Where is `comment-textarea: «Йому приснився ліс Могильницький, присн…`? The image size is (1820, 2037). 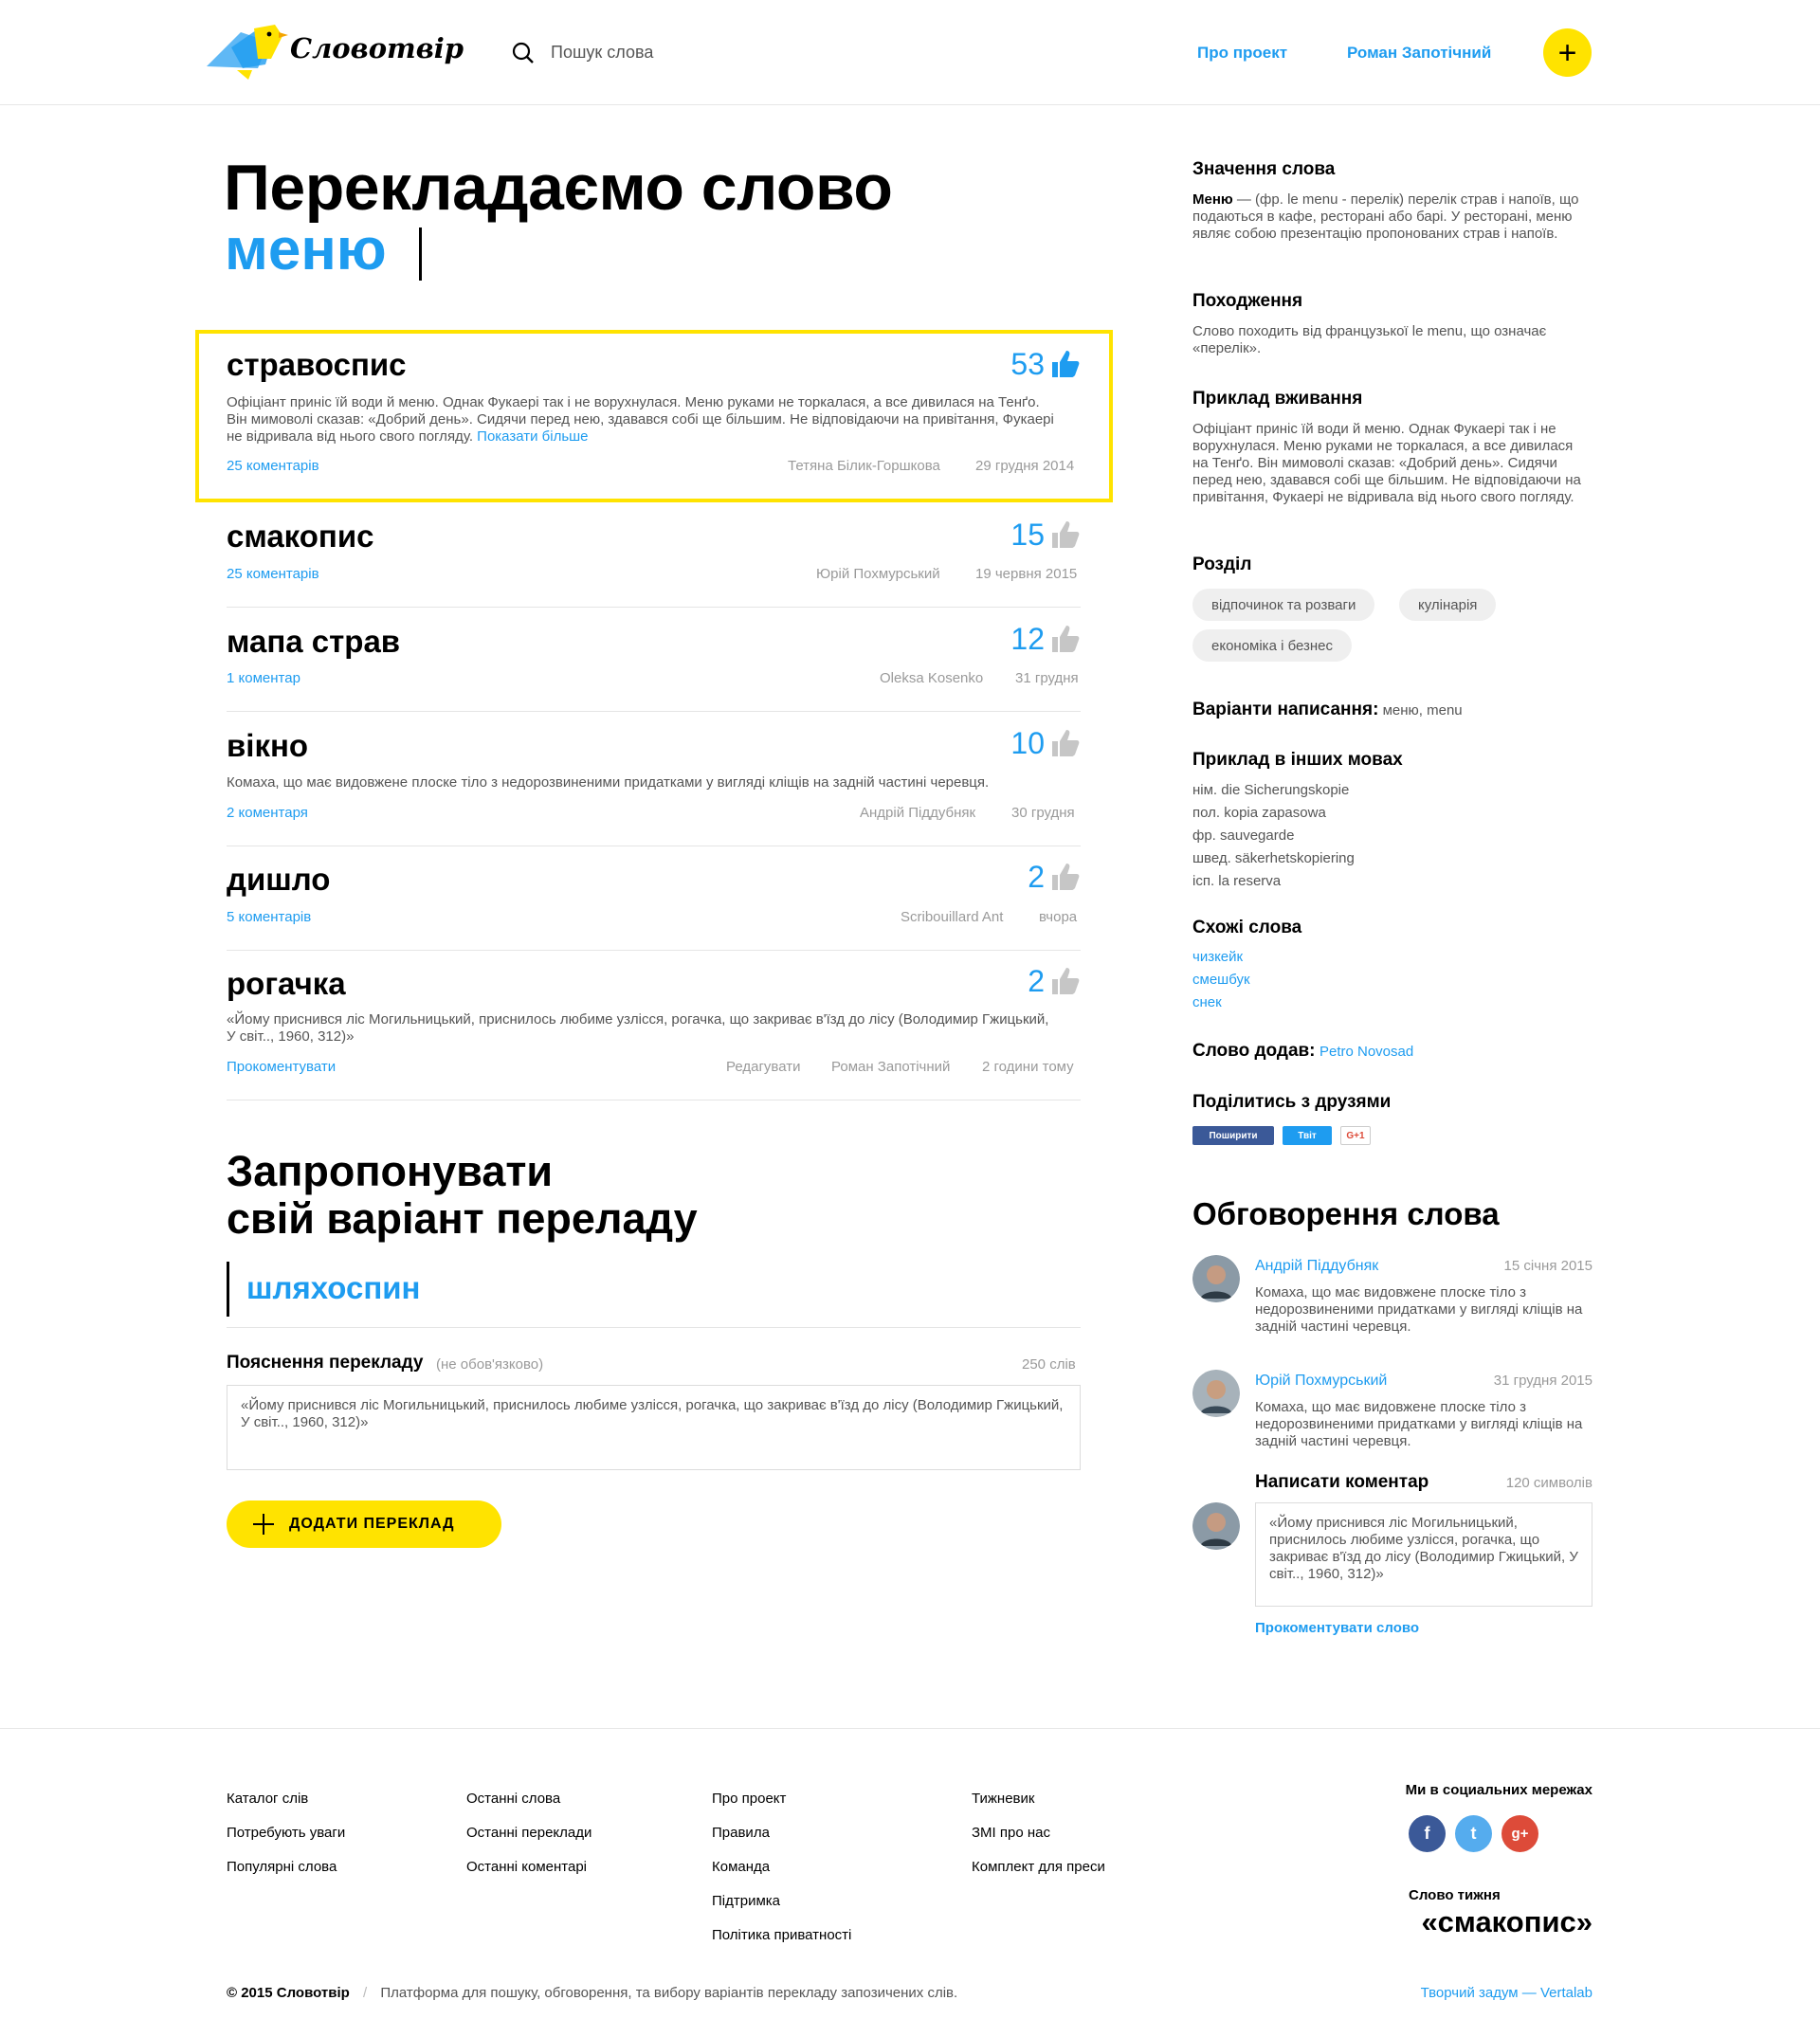
comment-textarea: «Йому приснився ліс Могильницький, присн… is located at coordinates (1423, 1554).